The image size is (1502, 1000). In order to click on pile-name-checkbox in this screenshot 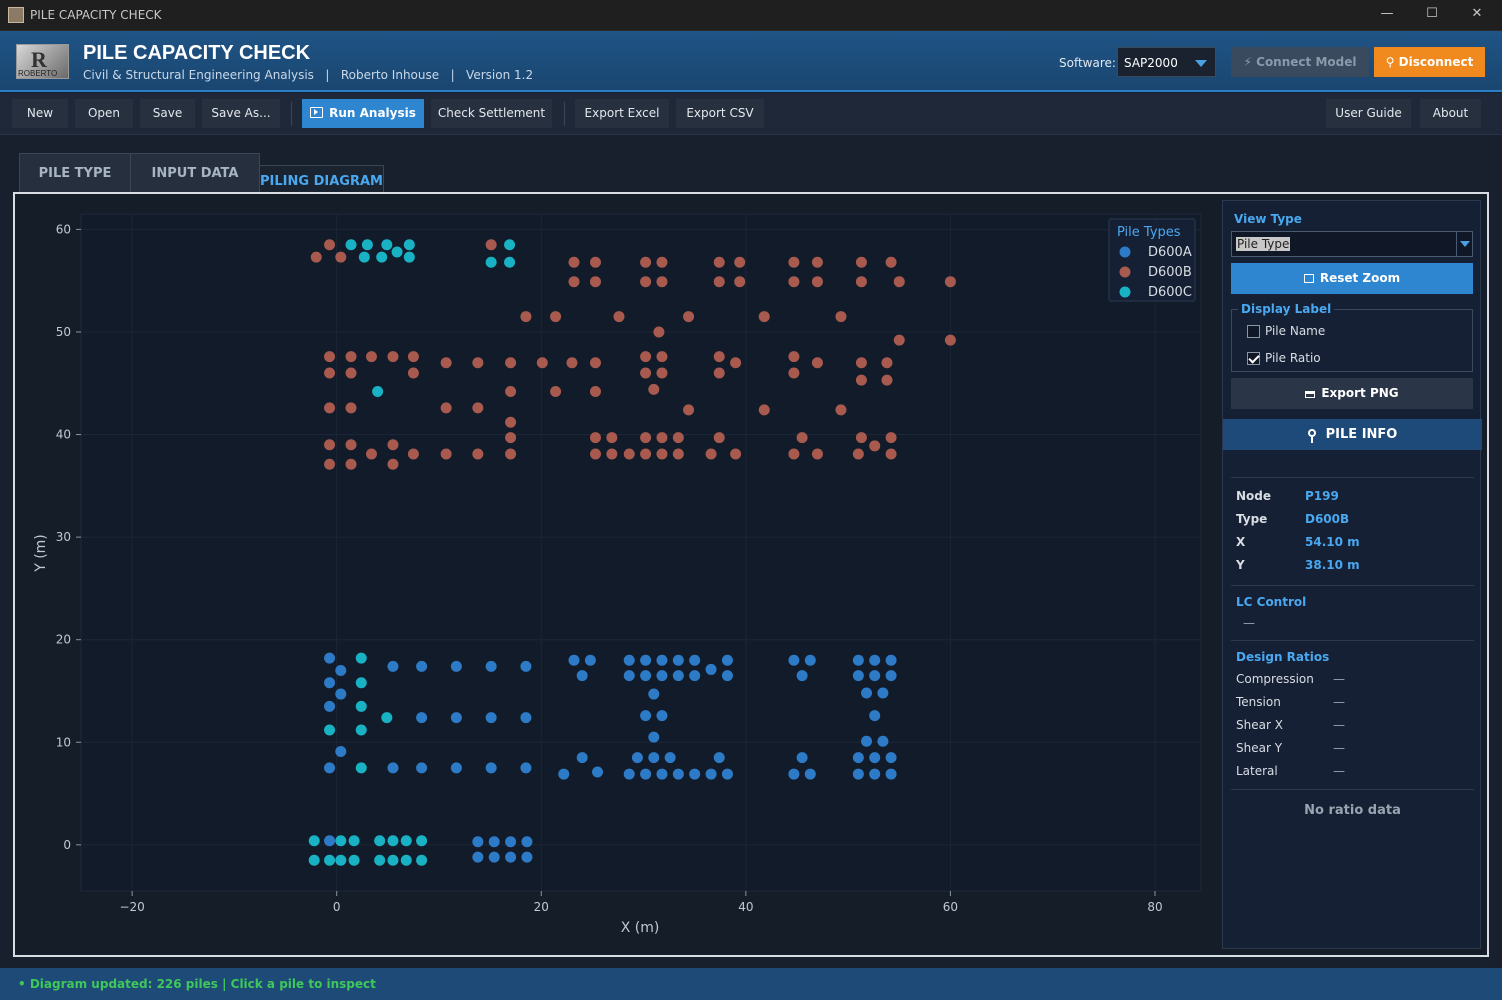, I will do `click(1253, 331)`.